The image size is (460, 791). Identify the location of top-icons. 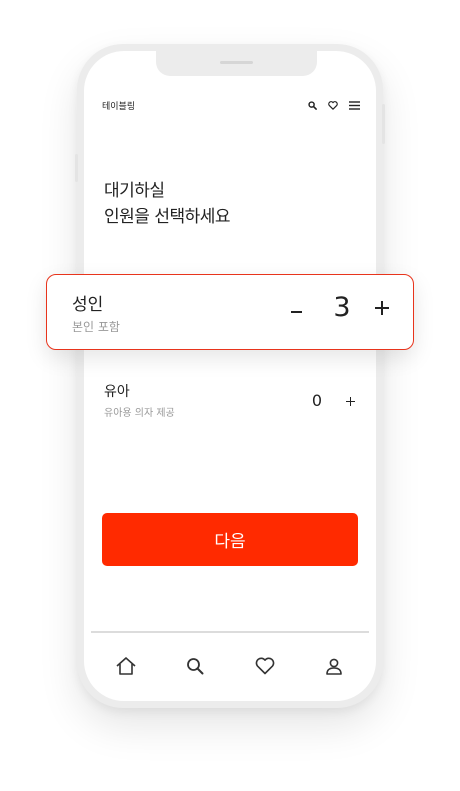
(334, 105).